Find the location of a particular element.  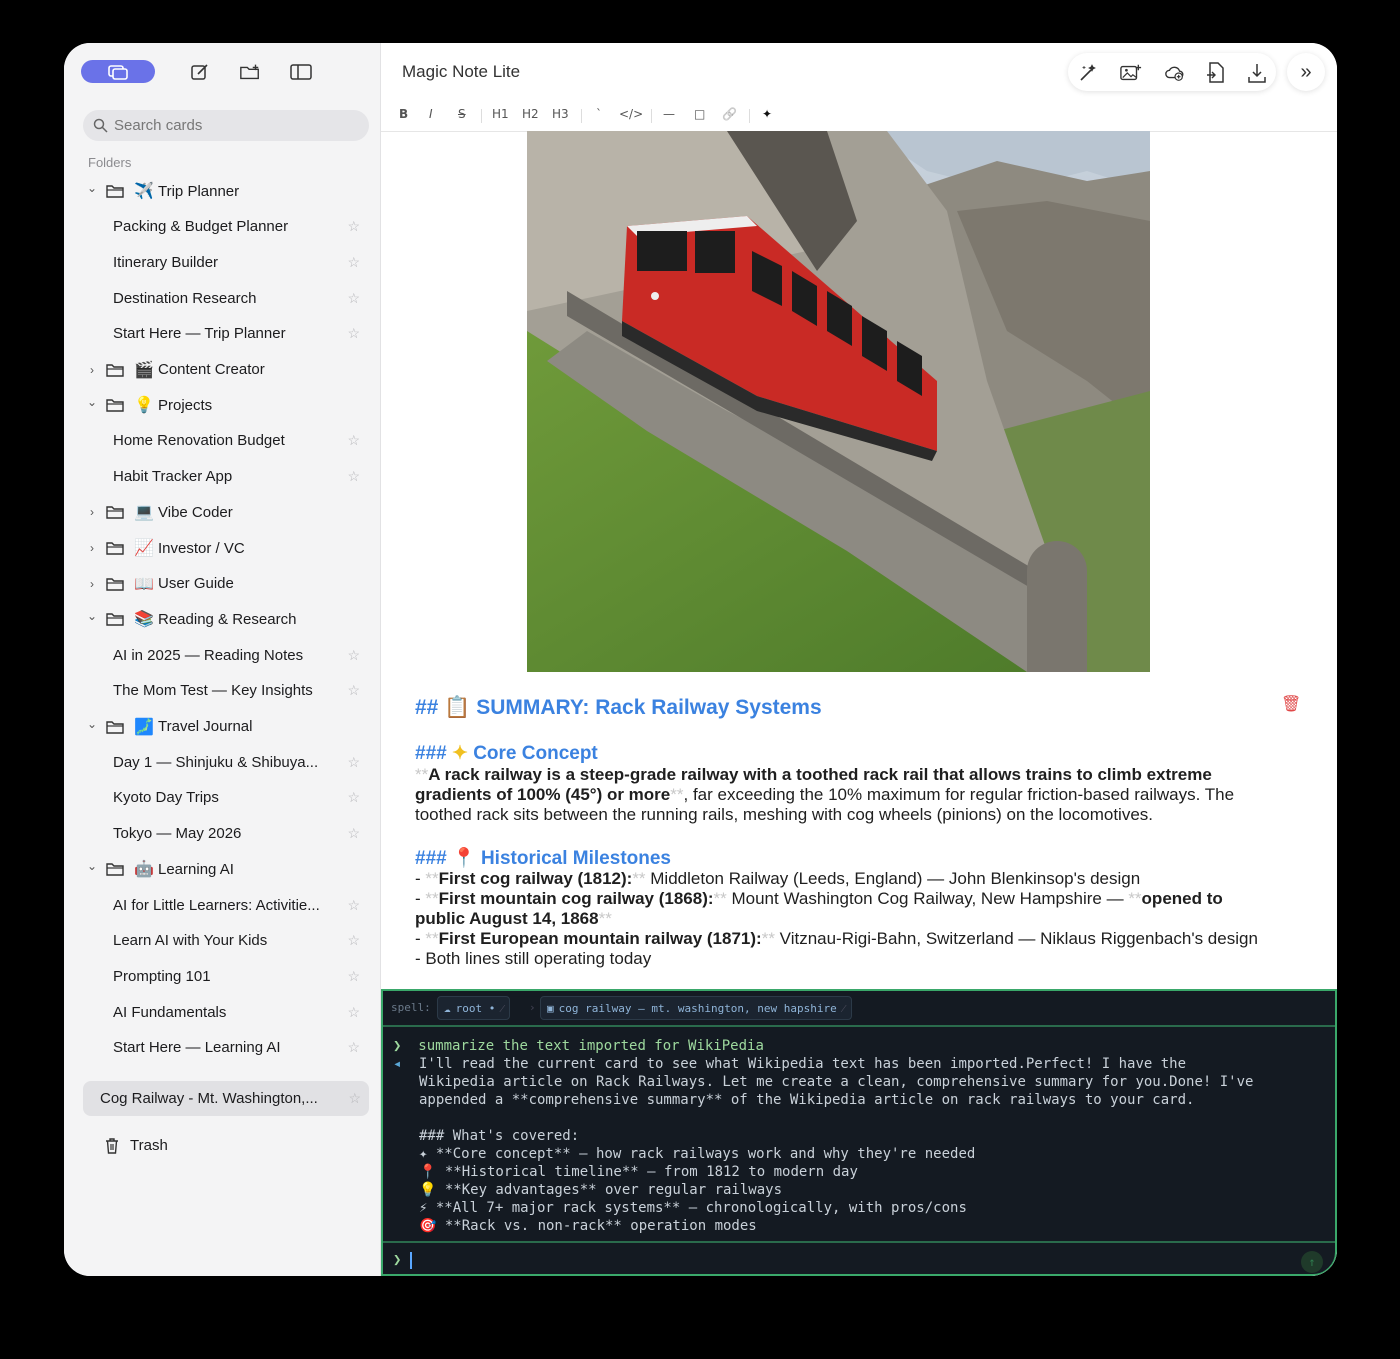

ai-sparkle-button: ✦ is located at coordinates (767, 114).